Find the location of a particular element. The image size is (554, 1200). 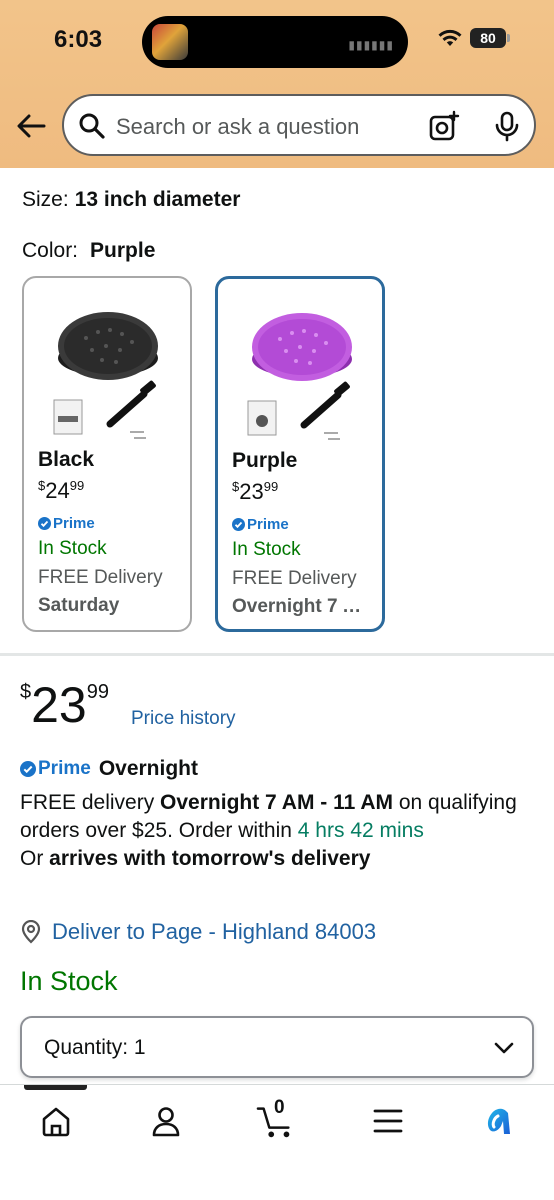

battery-indicator: 80 is located at coordinates (490, 38).